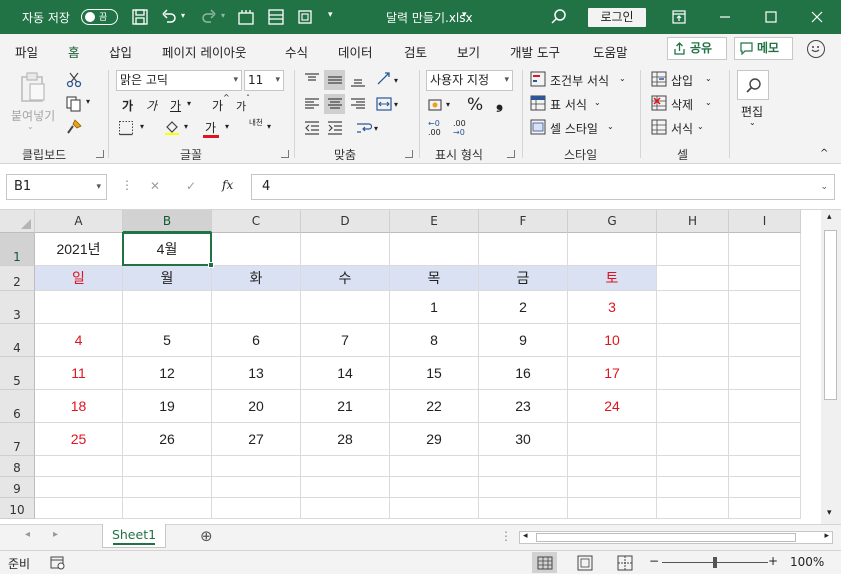 This screenshot has height=574, width=841. What do you see at coordinates (617, 17) in the screenshot?
I see `login-button: 로그인` at bounding box center [617, 17].